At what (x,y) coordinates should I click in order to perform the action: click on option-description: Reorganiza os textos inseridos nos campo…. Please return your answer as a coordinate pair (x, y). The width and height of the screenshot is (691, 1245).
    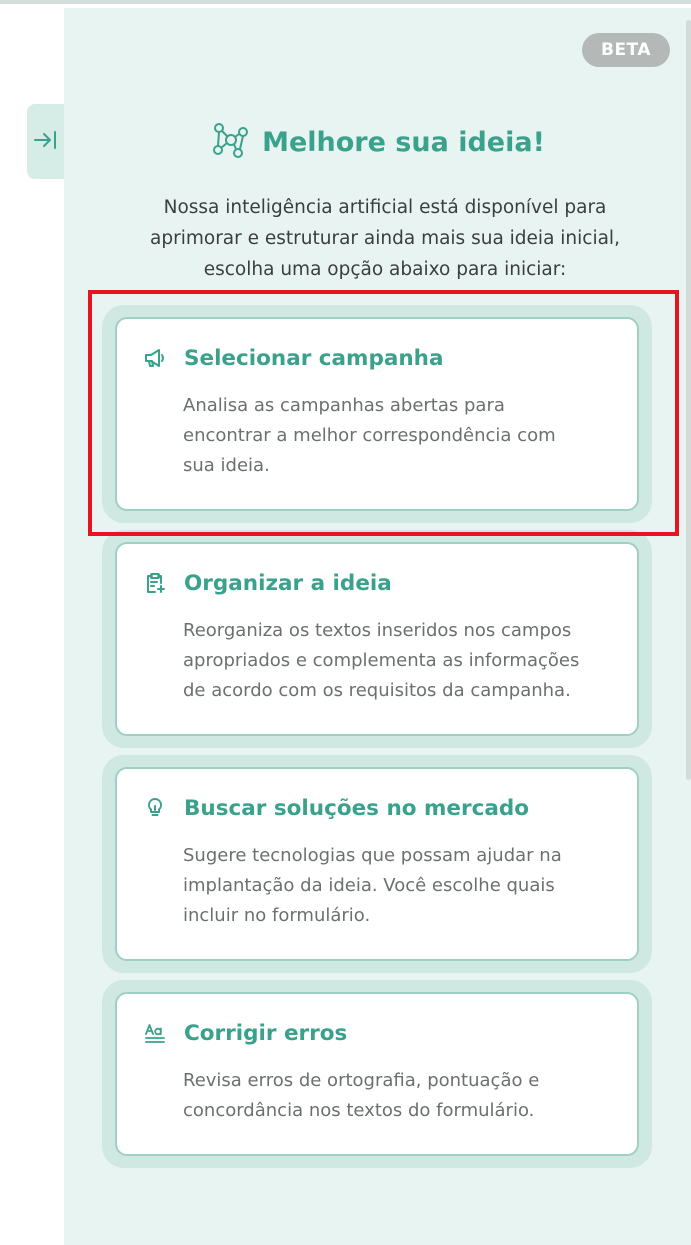
    Looking at the image, I should click on (403, 661).